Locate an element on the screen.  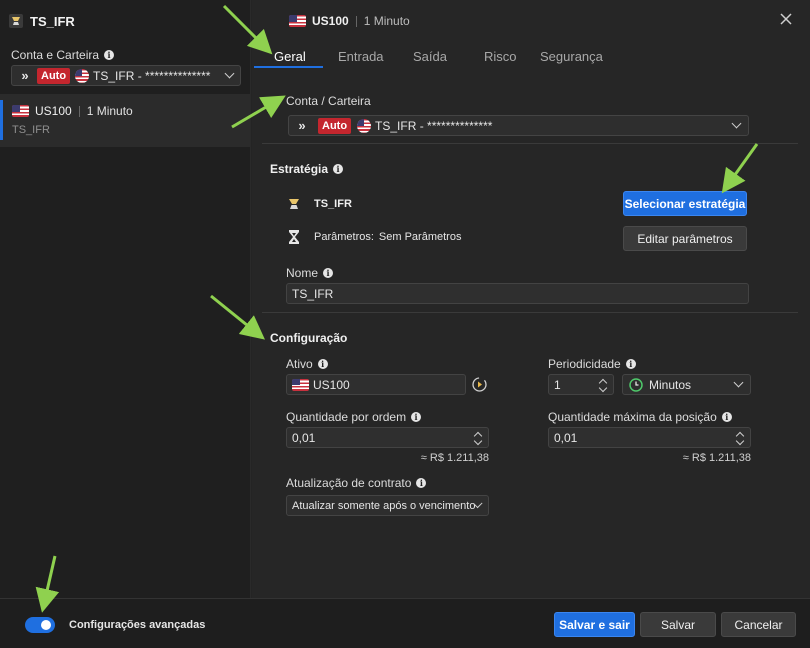
arrow-to-geral-tab is located at coordinates (247, 29).